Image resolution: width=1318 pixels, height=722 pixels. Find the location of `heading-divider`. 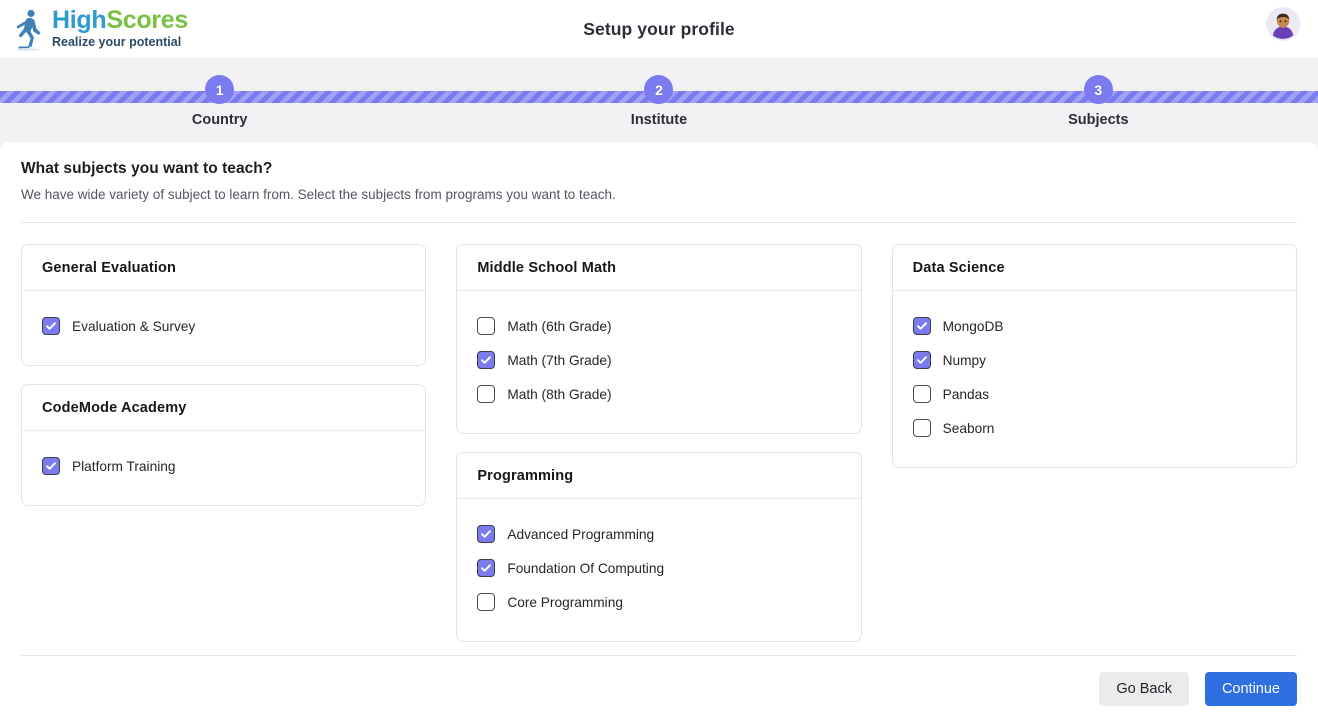

heading-divider is located at coordinates (659, 222).